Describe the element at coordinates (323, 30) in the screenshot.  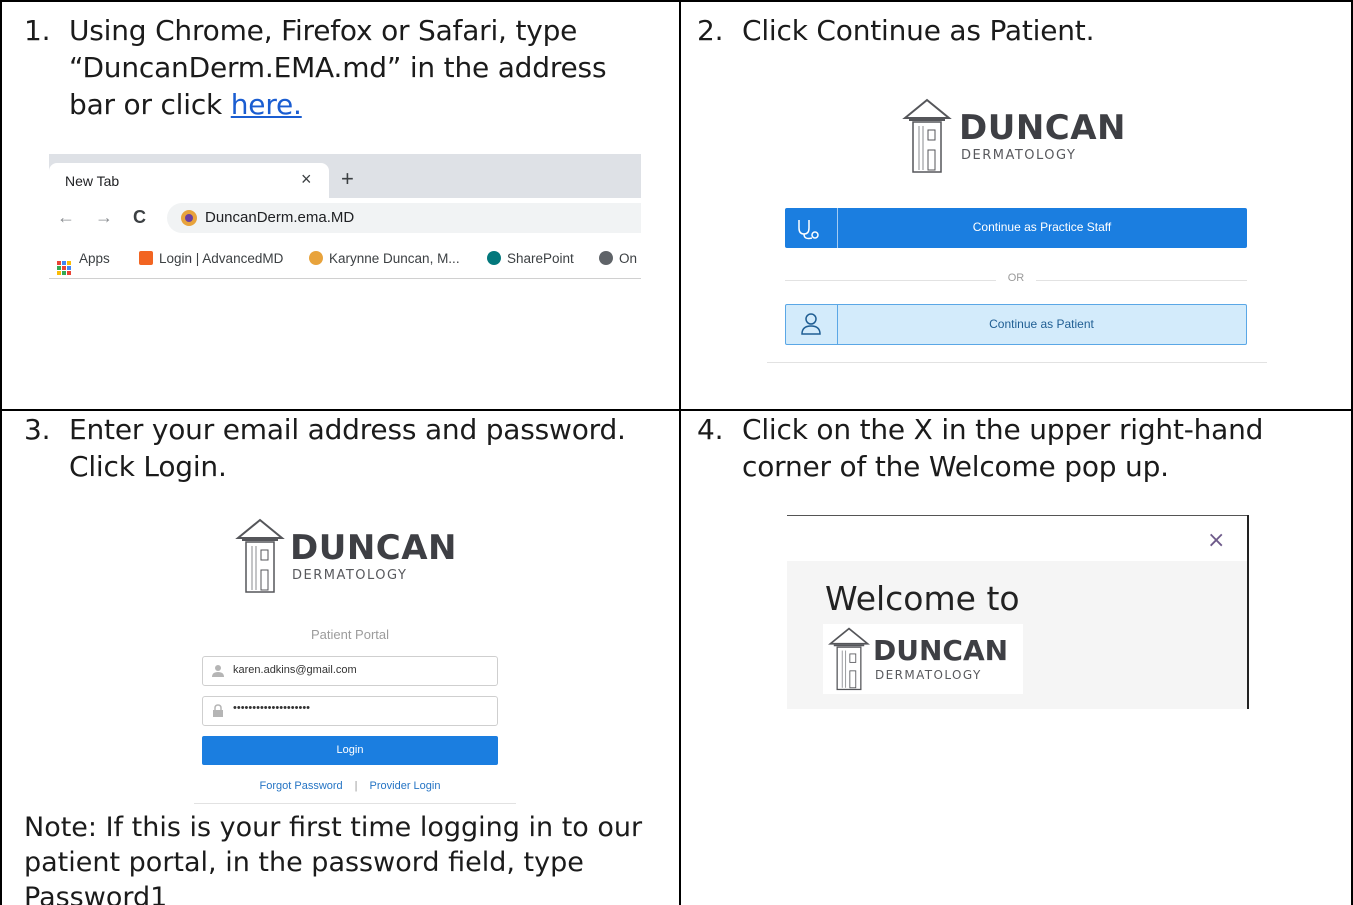
I see `step-line: Using Chrome, Firefox or Safari, type` at that location.